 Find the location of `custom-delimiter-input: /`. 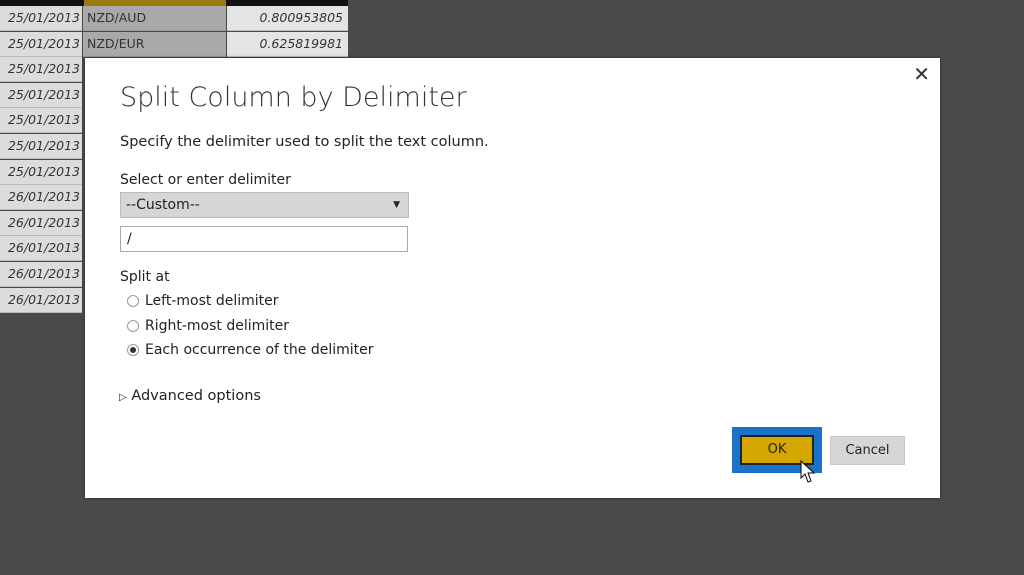

custom-delimiter-input: / is located at coordinates (264, 239).